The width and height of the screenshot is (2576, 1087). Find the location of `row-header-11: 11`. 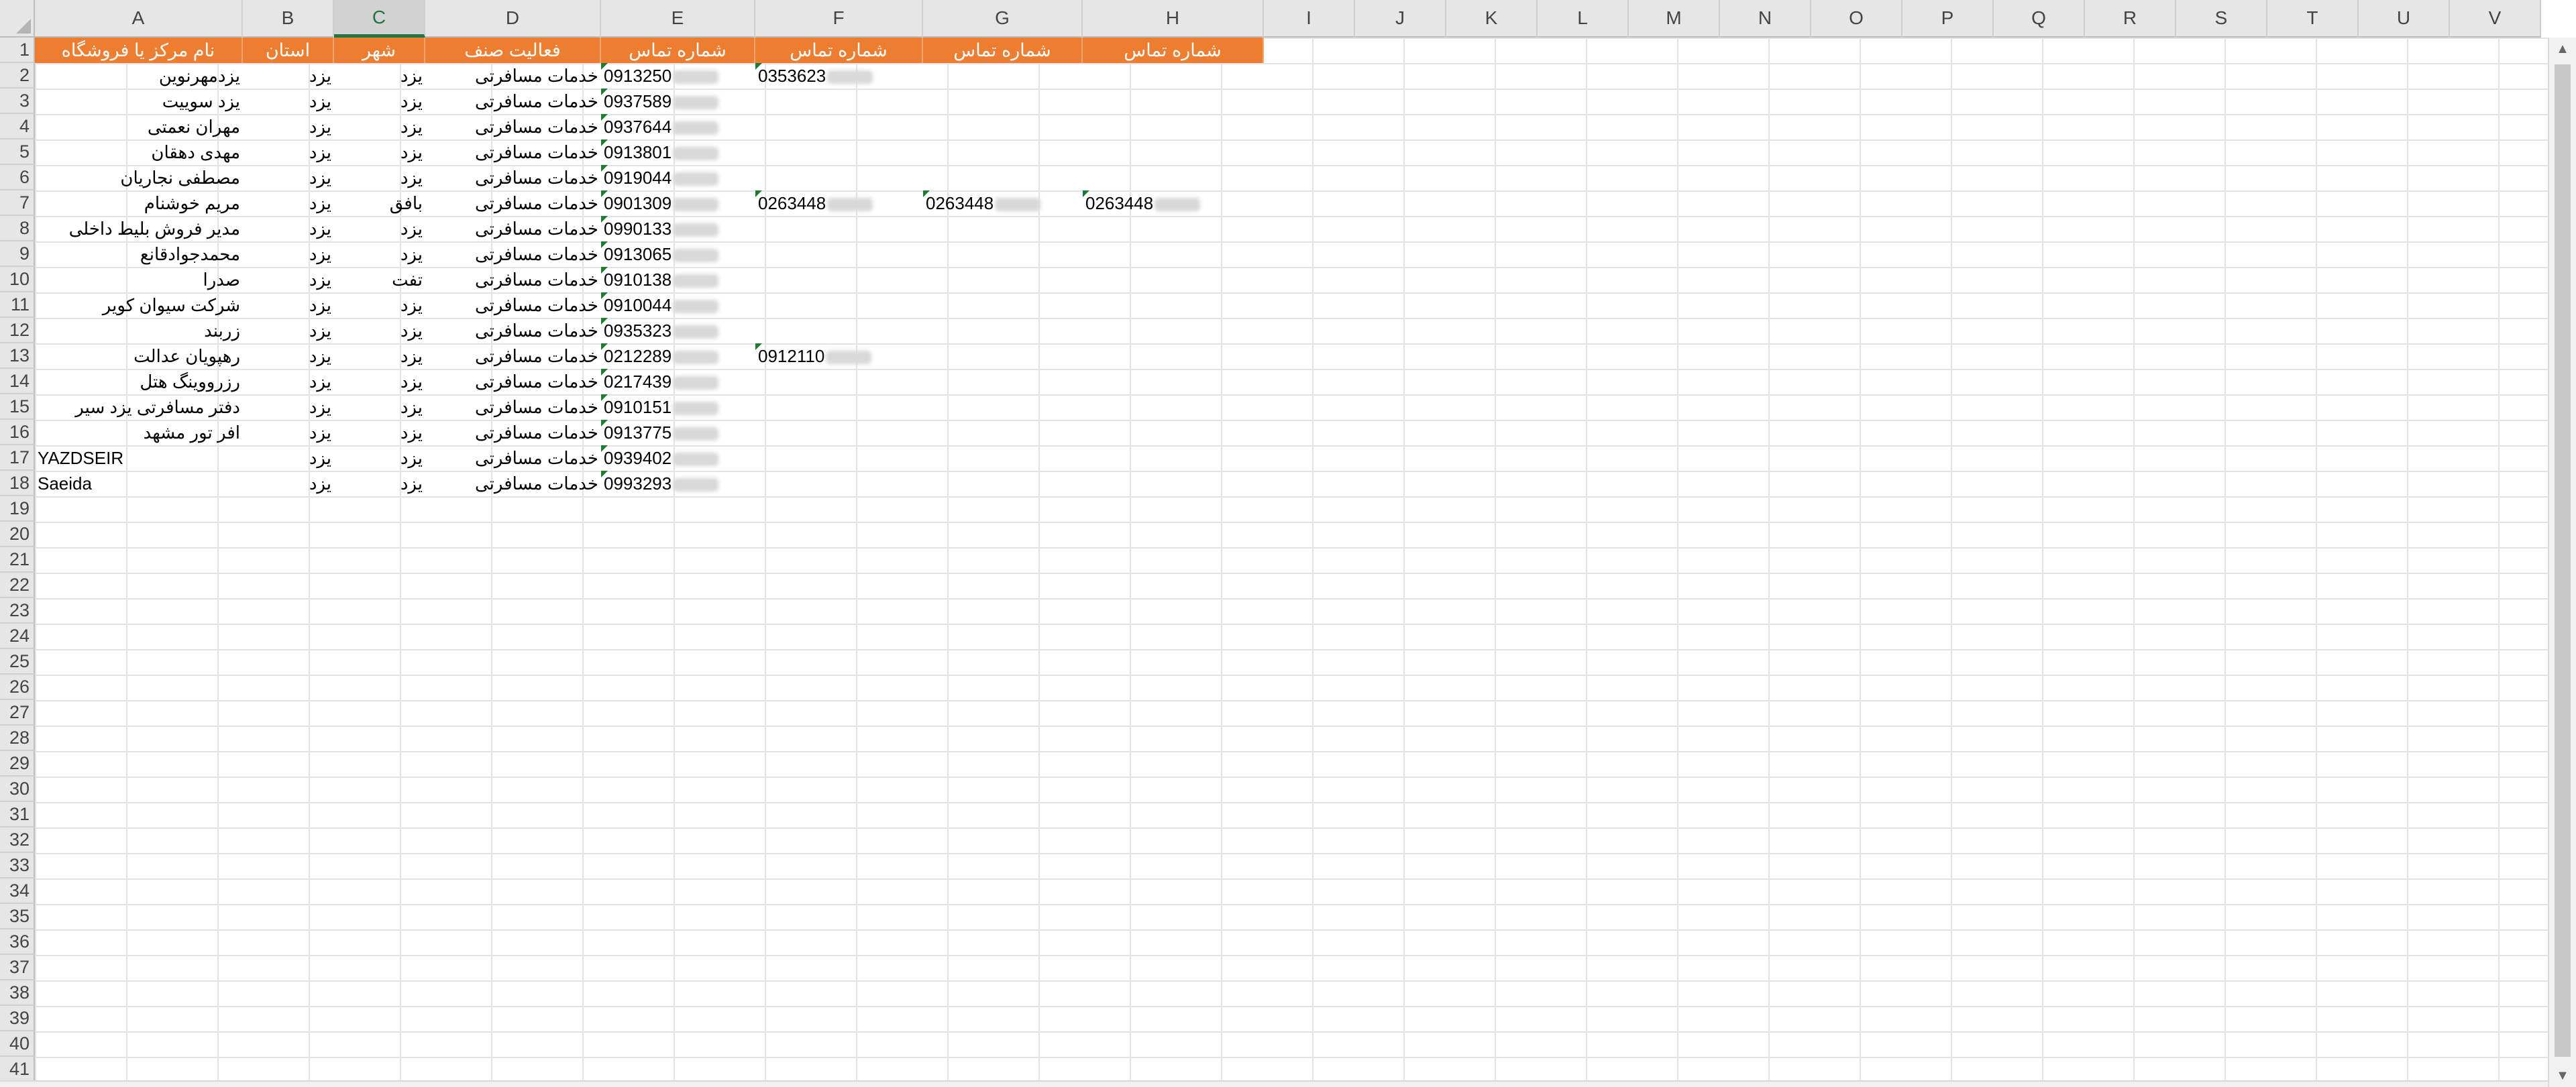

row-header-11: 11 is located at coordinates (17, 305).